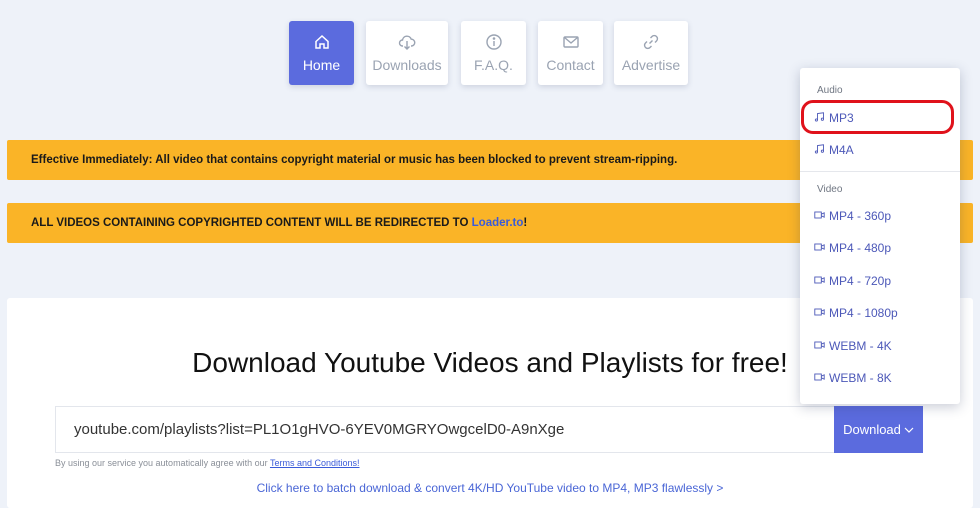 The width and height of the screenshot is (980, 508). I want to click on menu-item-label: MP4 - 360p, so click(860, 216).